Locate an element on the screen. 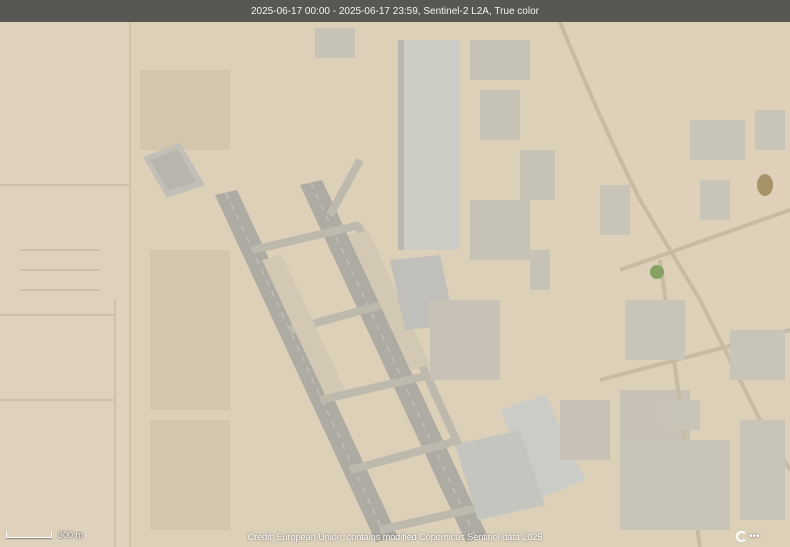 This screenshot has height=547, width=790. sentinel-hub-logo-icon is located at coordinates (741, 536).